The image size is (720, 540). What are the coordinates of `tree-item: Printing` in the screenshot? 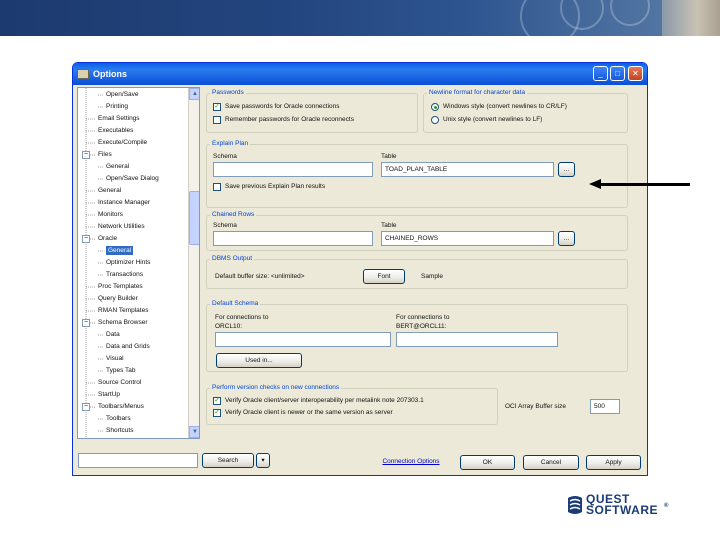 It's located at (117, 106).